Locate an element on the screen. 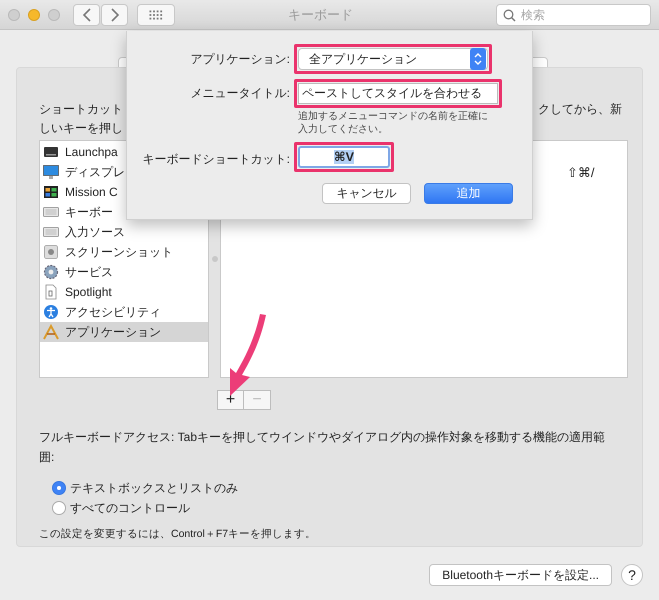  show-all-button is located at coordinates (156, 15).